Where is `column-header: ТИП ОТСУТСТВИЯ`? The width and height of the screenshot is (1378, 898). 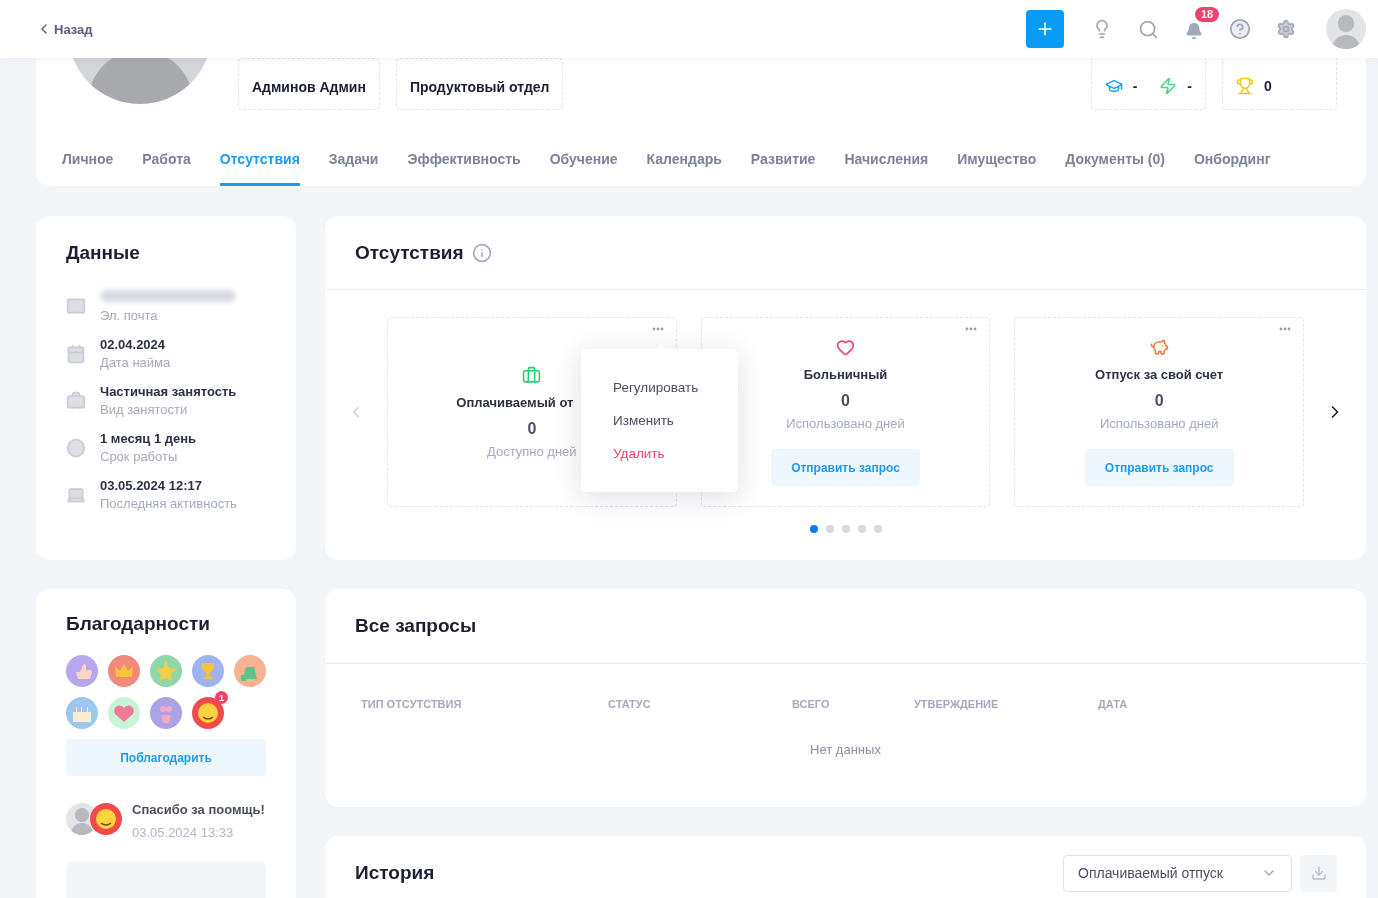 column-header: ТИП ОТСУТСТВИЯ is located at coordinates (412, 704).